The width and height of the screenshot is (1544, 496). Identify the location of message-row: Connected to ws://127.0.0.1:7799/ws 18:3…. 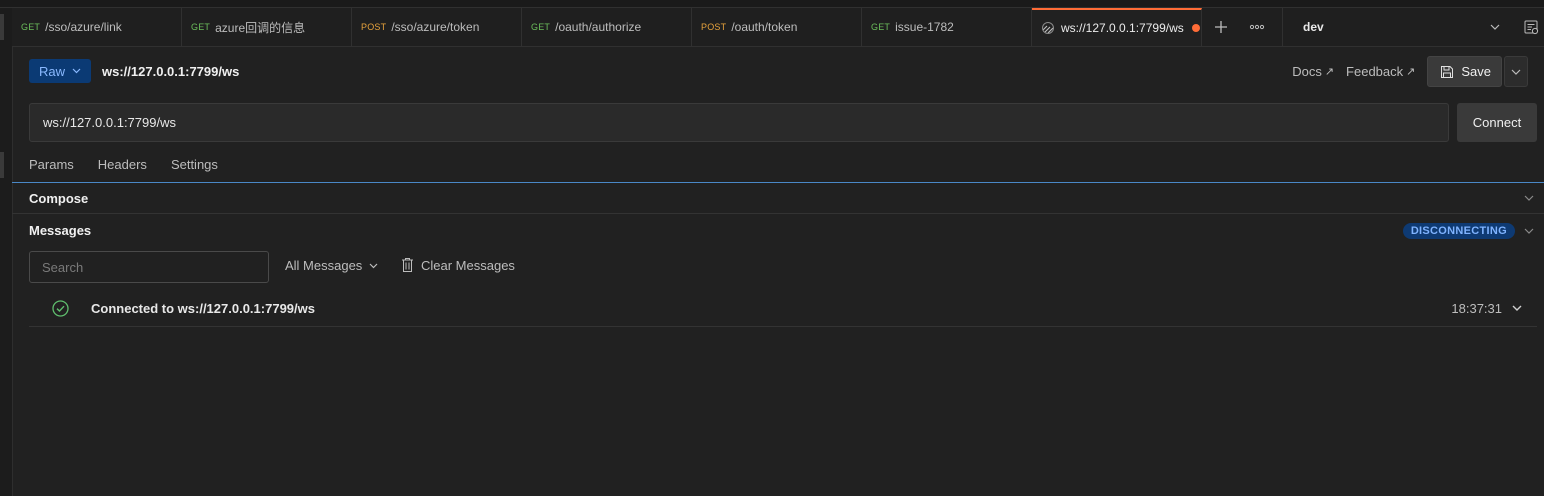
(783, 308).